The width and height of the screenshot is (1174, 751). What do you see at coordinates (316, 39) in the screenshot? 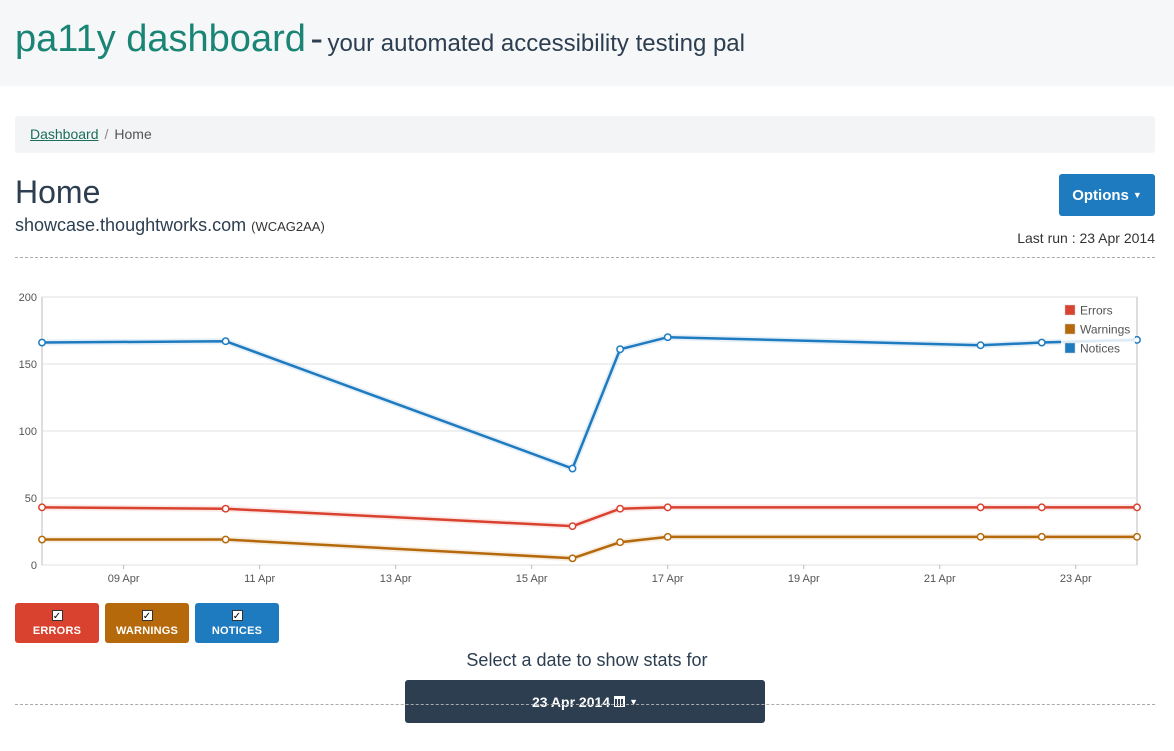
I see `brand-dash: -` at bounding box center [316, 39].